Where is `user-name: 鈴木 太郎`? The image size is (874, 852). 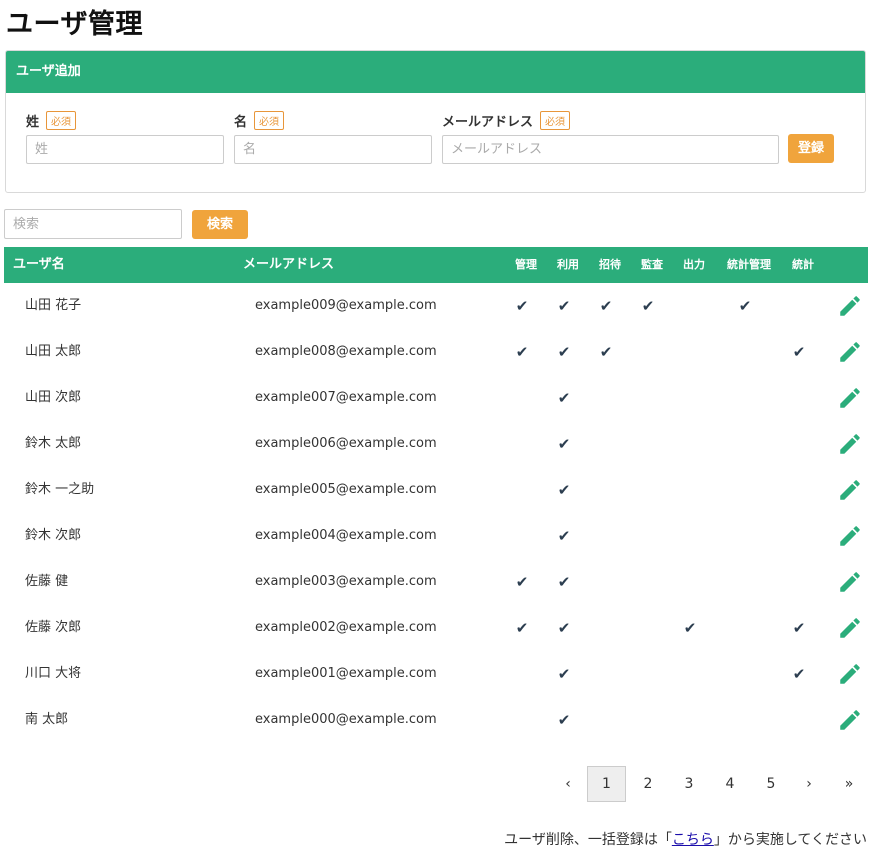
user-name: 鈴木 太郎 is located at coordinates (53, 443).